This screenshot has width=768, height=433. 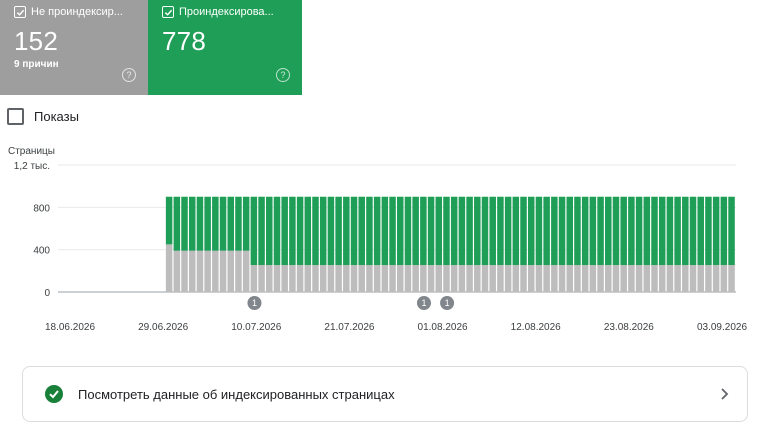 What do you see at coordinates (225, 47) in the screenshot?
I see `indexed-card: Проиндексирова... 778 ?` at bounding box center [225, 47].